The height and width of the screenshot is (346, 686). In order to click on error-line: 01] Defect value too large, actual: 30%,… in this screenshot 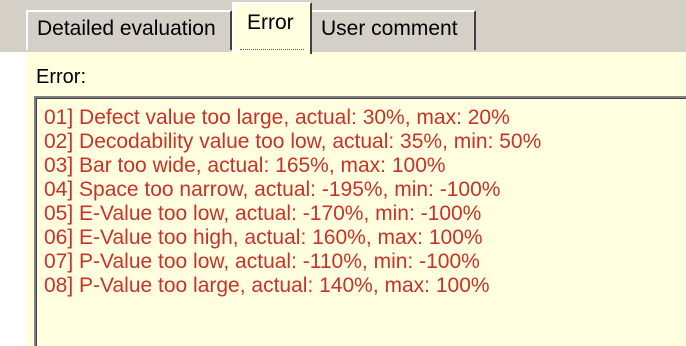, I will do `click(277, 117)`.